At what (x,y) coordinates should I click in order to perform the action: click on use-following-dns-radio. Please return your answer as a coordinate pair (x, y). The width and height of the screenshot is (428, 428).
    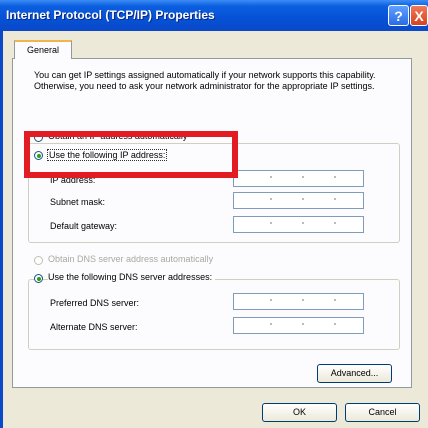
    Looking at the image, I should click on (38, 278).